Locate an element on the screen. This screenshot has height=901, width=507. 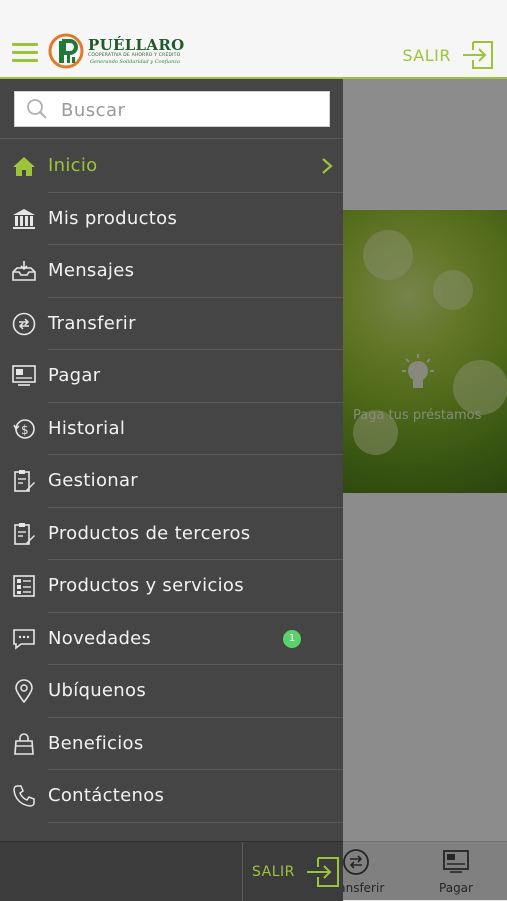
search-box is located at coordinates (172, 109).